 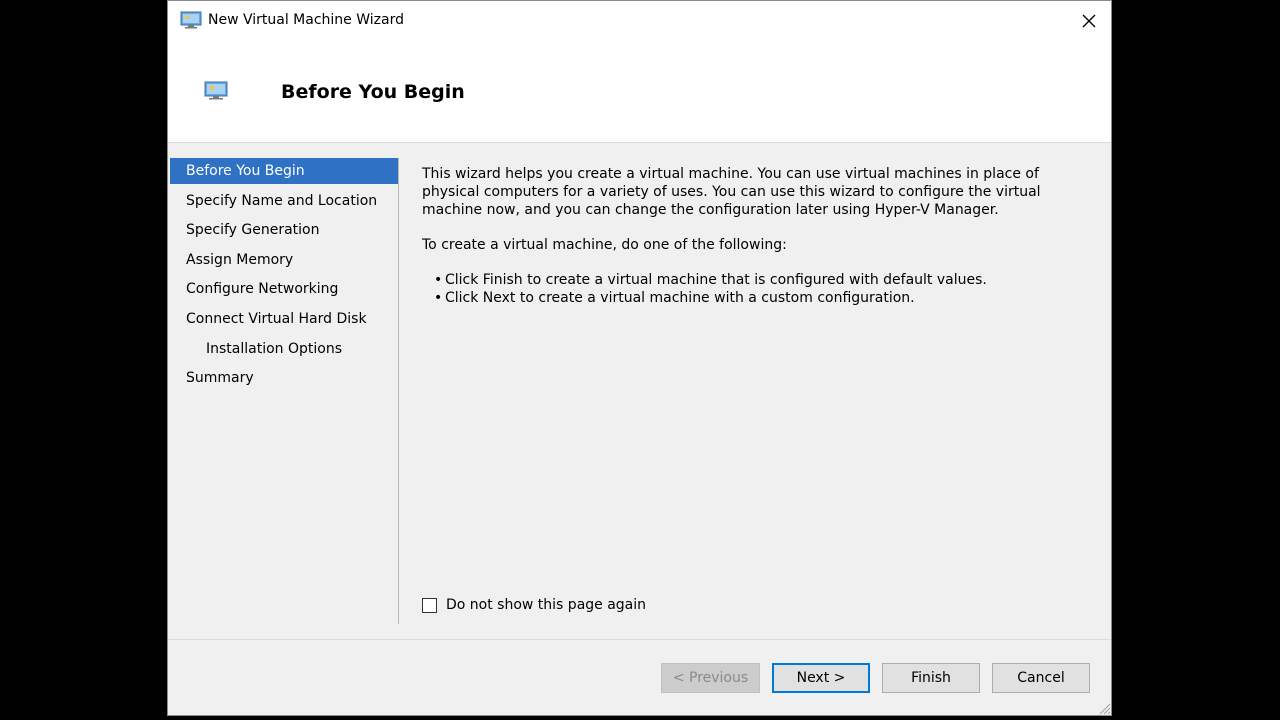 I want to click on footer-divider, so click(x=639, y=639).